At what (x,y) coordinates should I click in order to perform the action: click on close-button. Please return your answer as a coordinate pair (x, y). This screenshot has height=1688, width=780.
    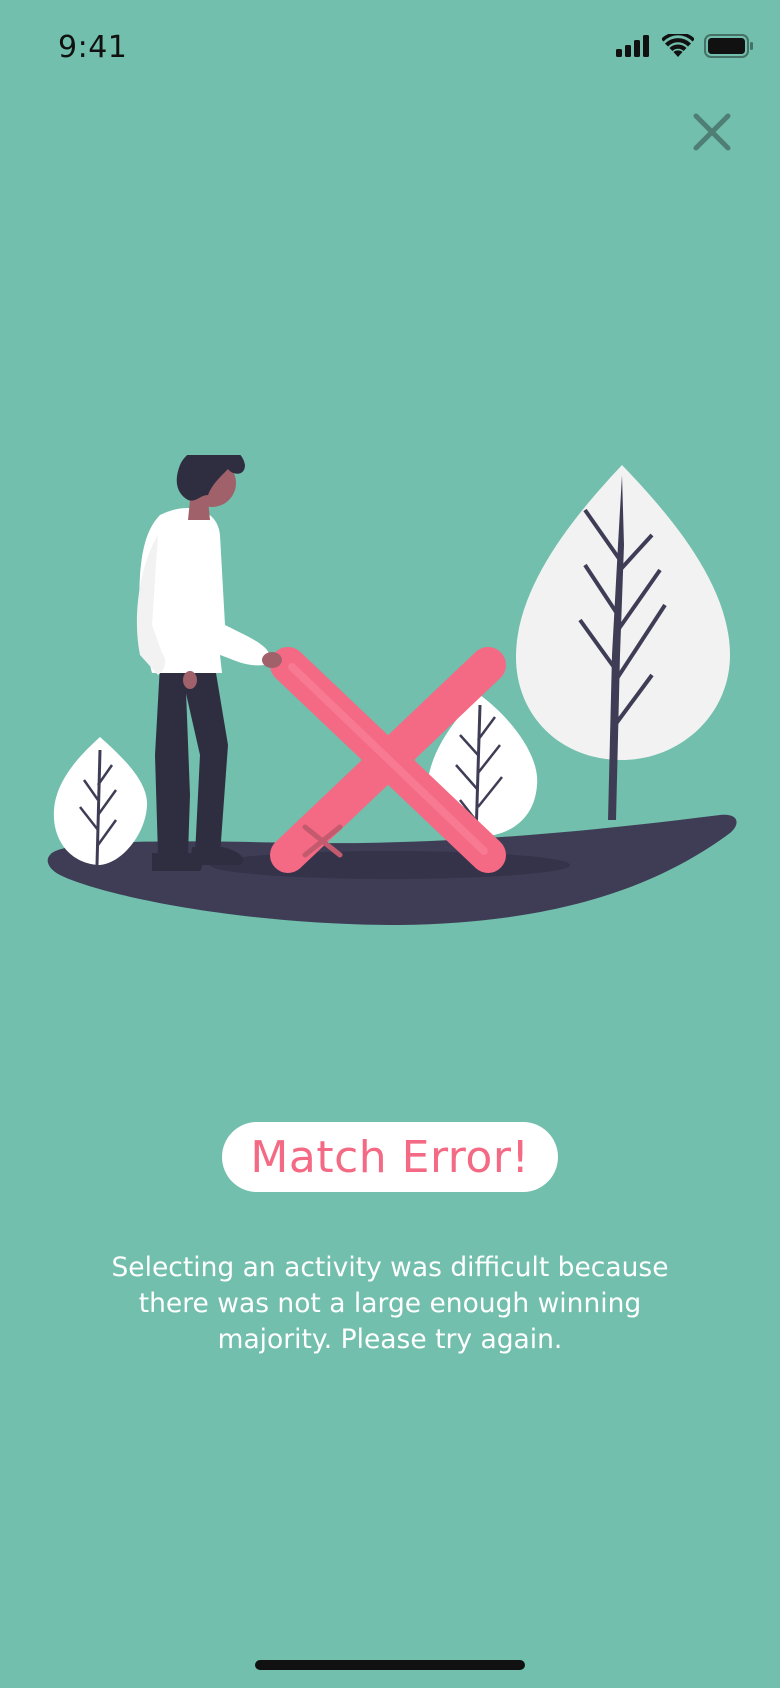
    Looking at the image, I should click on (712, 132).